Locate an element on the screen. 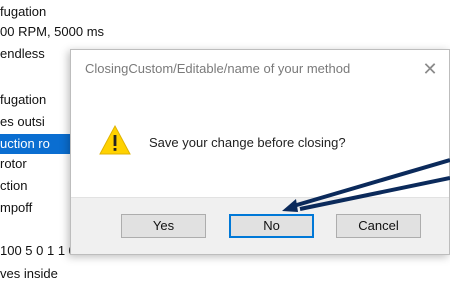  close-icon: ✕ is located at coordinates (430, 69).